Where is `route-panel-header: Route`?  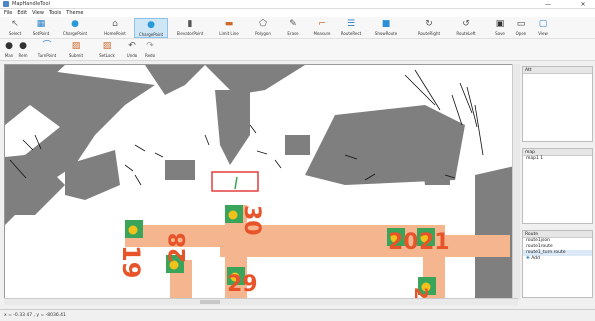
route-panel-header: Route is located at coordinates (557, 234).